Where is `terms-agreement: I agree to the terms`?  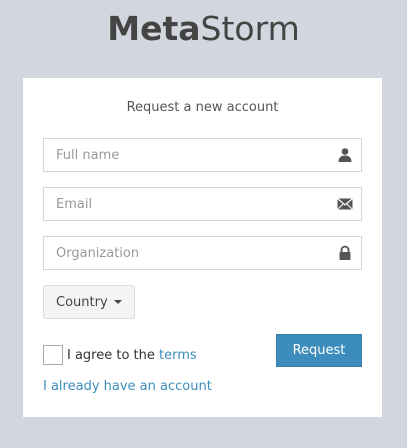 terms-agreement: I agree to the terms is located at coordinates (120, 355).